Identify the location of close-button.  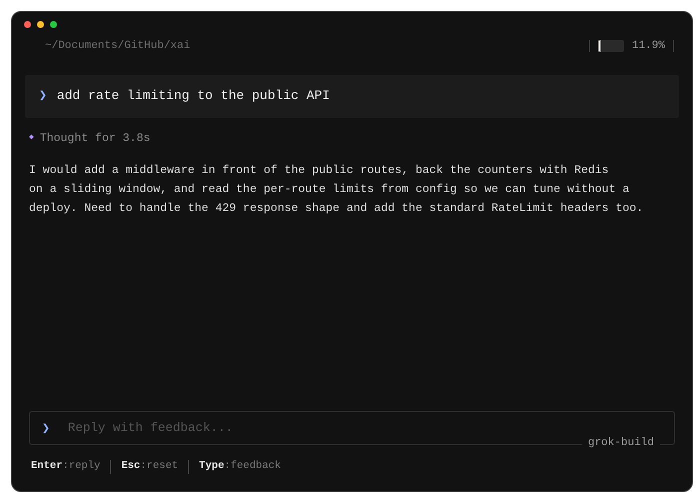
(27, 24).